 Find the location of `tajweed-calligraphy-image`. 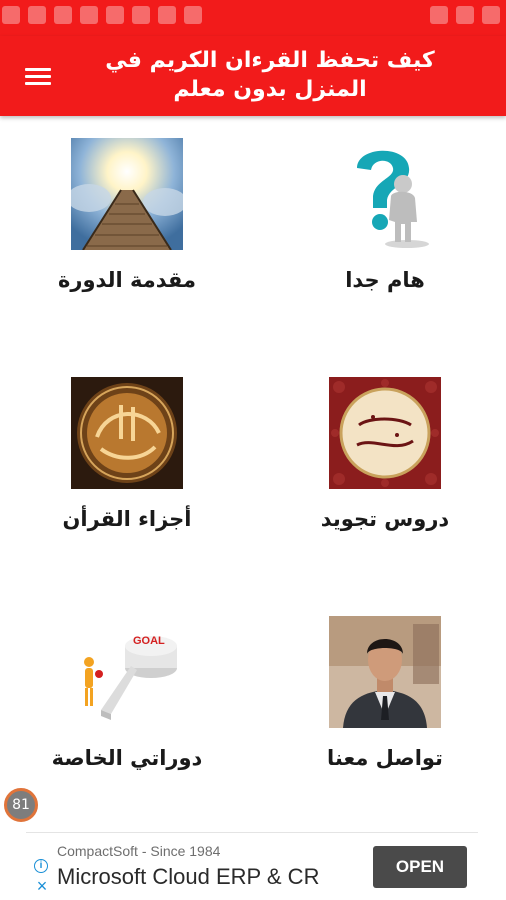

tajweed-calligraphy-image is located at coordinates (385, 433).